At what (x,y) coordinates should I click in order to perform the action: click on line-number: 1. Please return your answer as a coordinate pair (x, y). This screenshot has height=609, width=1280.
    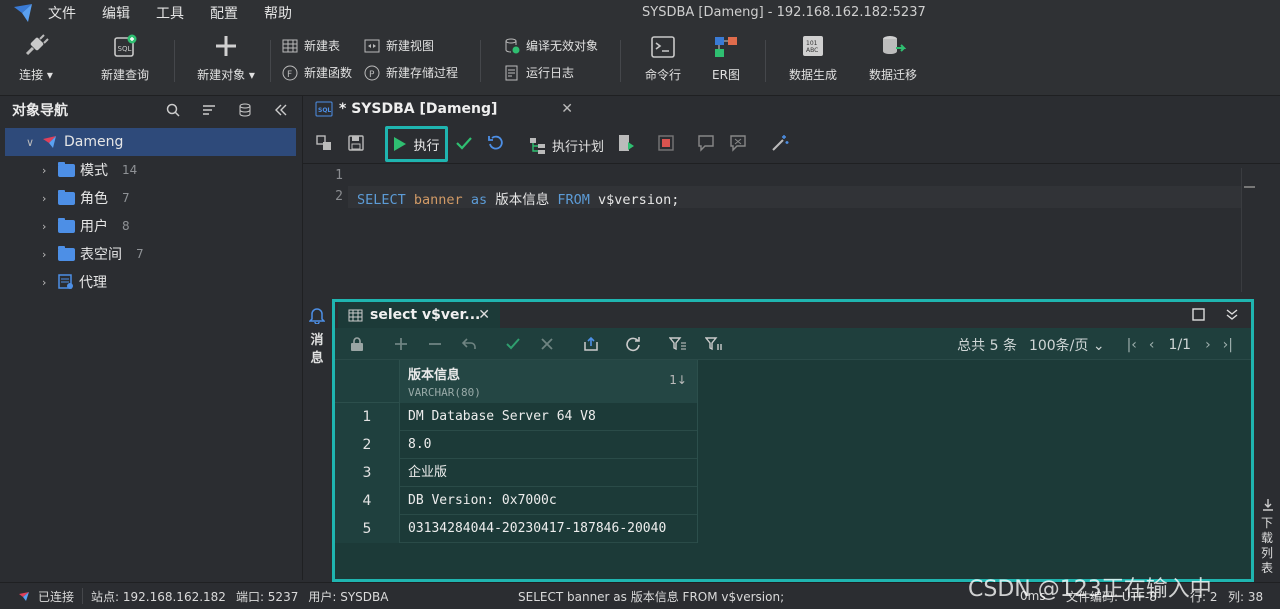
    Looking at the image, I should click on (339, 175).